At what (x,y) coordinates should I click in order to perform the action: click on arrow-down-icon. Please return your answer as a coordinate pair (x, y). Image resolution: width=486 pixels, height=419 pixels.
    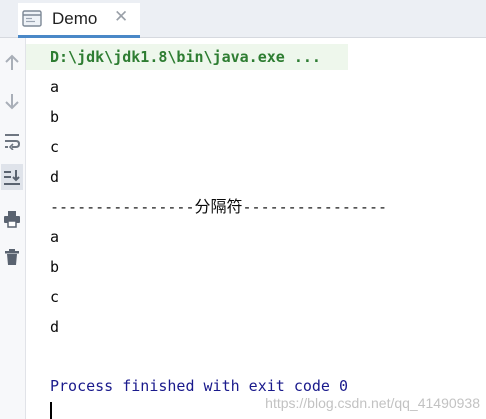
    Looking at the image, I should click on (12, 102).